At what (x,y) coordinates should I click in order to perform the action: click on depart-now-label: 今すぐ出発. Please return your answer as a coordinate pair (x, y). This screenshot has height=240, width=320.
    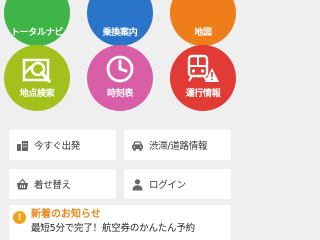
    Looking at the image, I should click on (57, 146).